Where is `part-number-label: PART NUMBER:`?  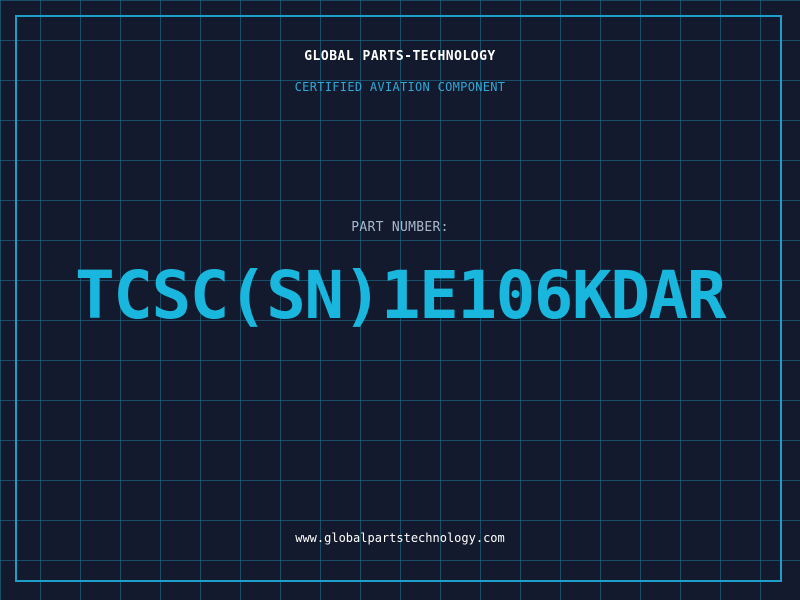
part-number-label: PART NUMBER: is located at coordinates (400, 227).